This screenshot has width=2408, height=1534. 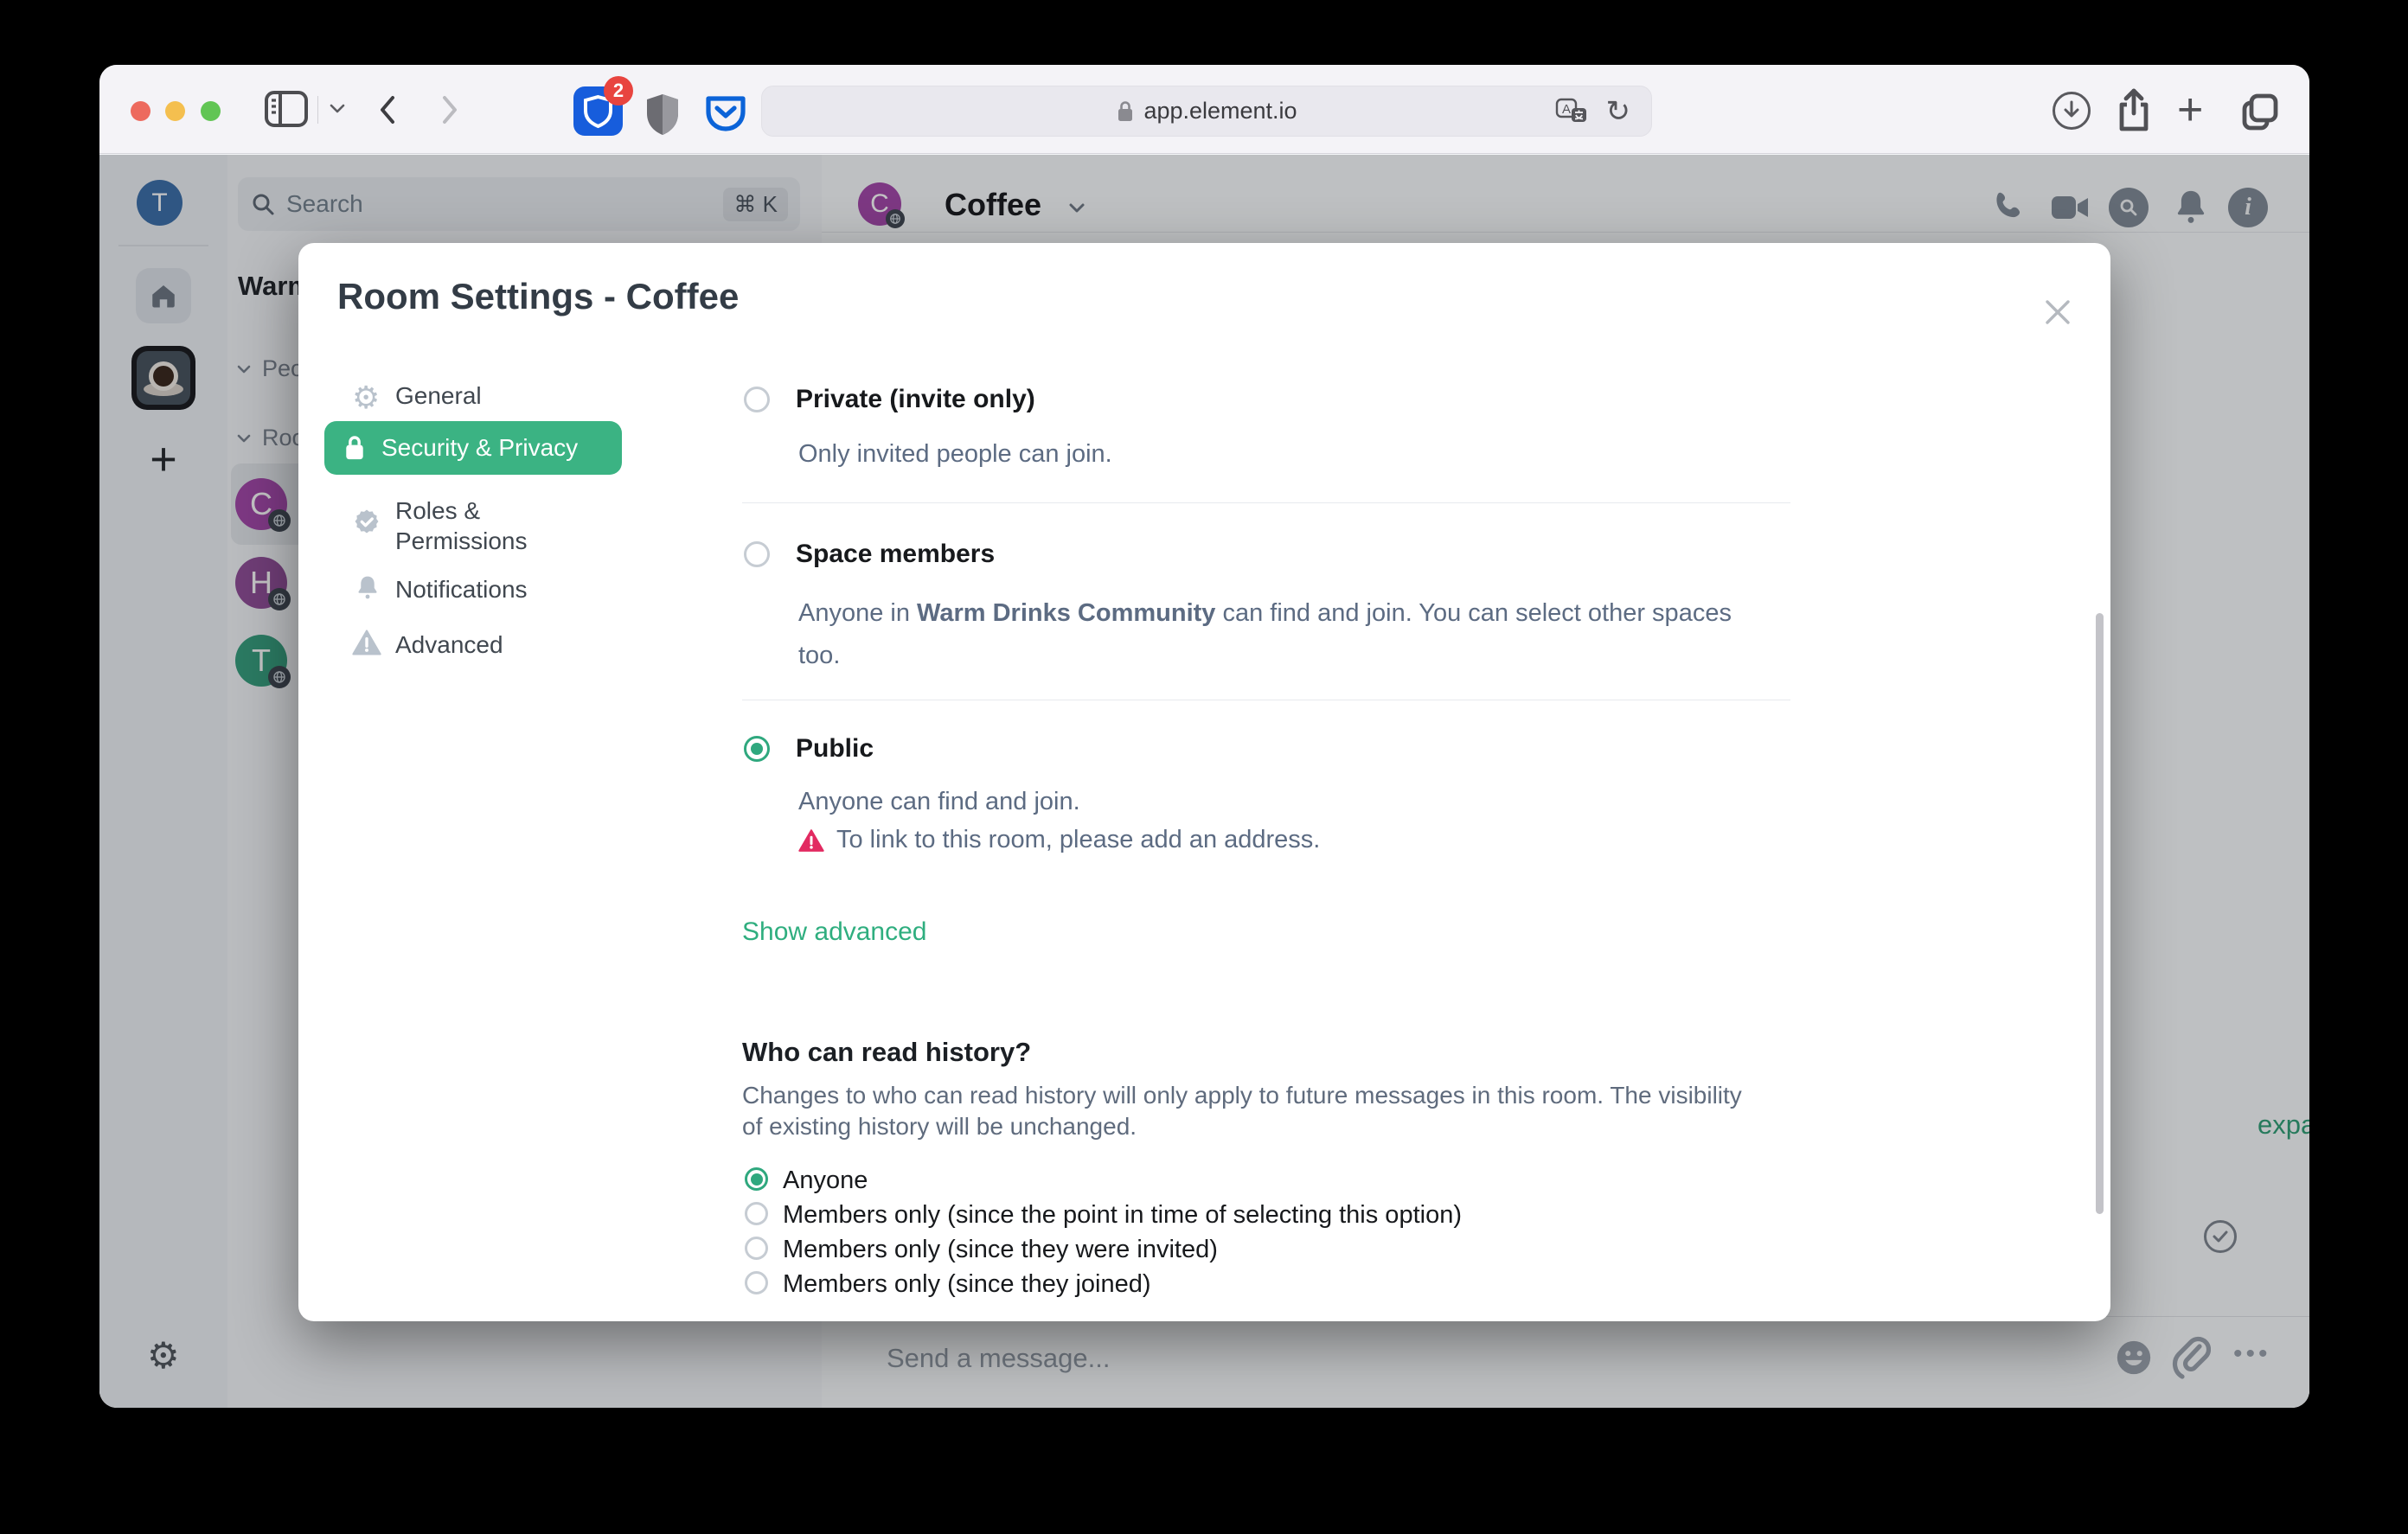 I want to click on close-dialog-button, so click(x=2058, y=312).